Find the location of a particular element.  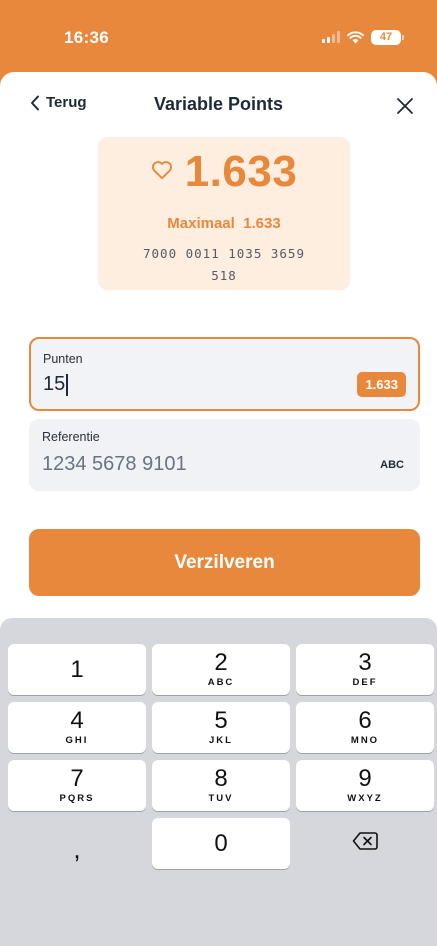

redeem-button: Verzilveren is located at coordinates (224, 562).